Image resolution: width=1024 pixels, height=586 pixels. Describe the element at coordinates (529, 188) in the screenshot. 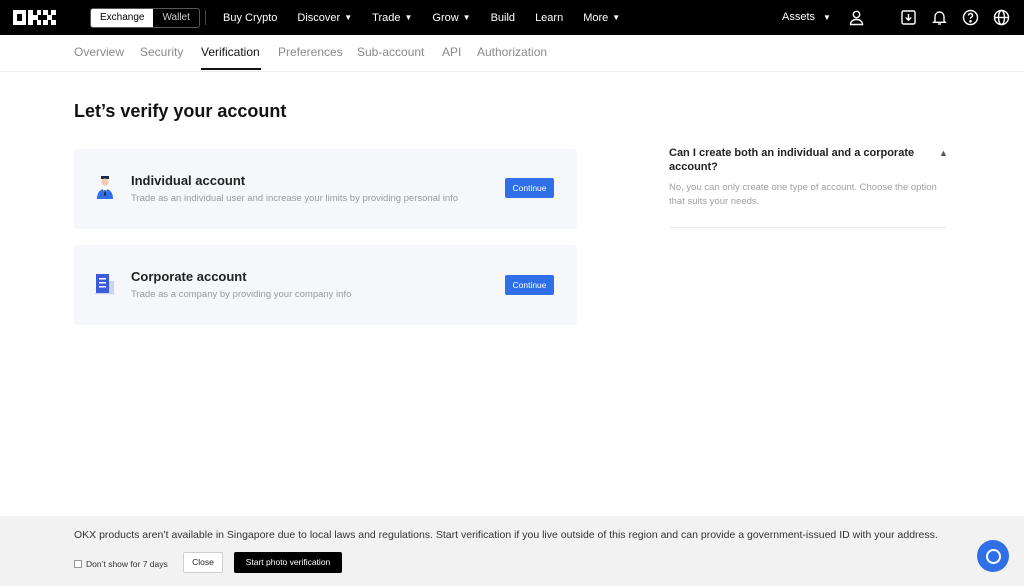

I see `individual-continue-button: Continue` at that location.